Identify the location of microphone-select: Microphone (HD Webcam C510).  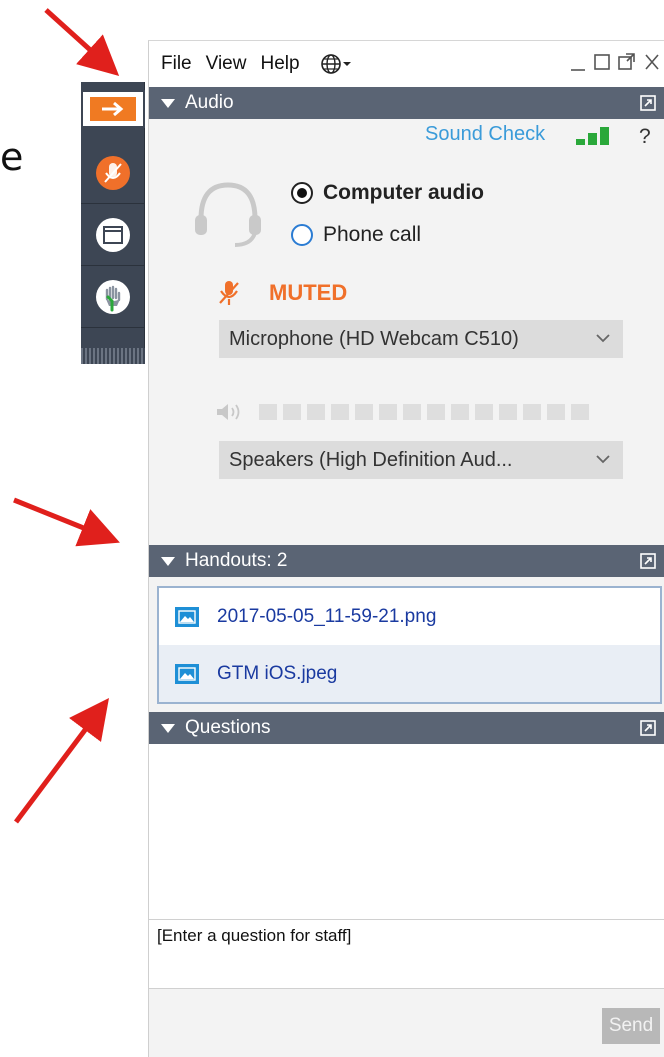
(421, 339).